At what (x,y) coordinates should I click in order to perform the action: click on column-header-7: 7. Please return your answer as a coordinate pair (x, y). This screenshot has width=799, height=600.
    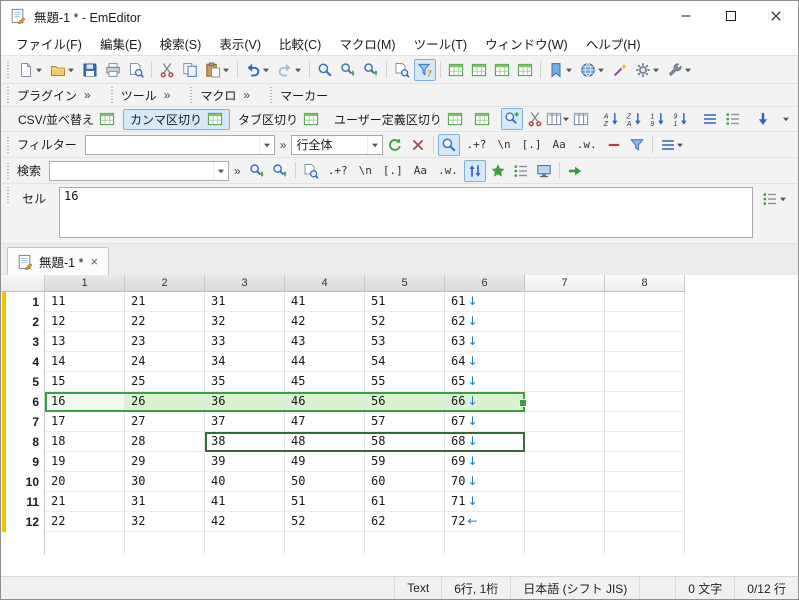
    Looking at the image, I should click on (565, 283).